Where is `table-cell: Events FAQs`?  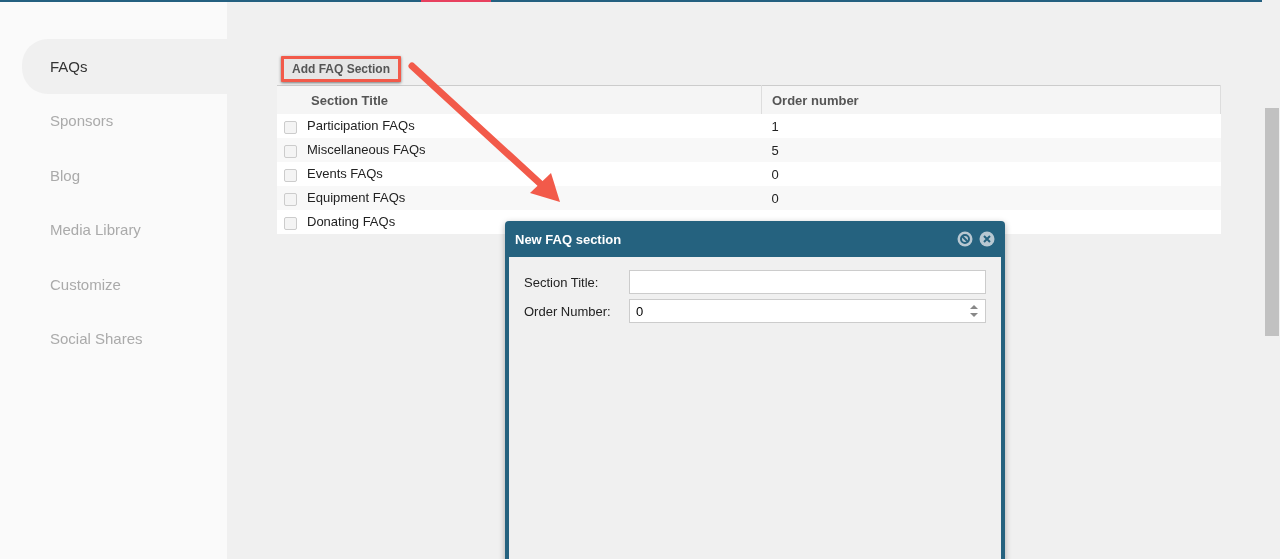
table-cell: Events FAQs is located at coordinates (345, 174).